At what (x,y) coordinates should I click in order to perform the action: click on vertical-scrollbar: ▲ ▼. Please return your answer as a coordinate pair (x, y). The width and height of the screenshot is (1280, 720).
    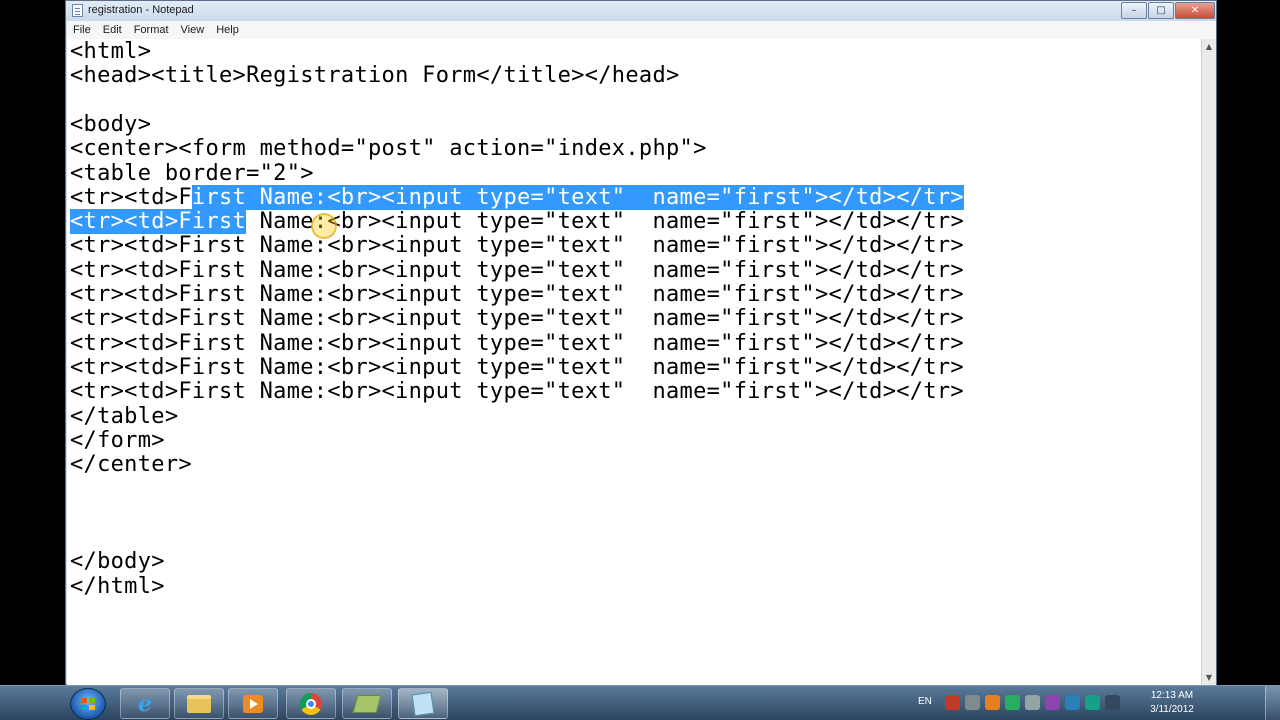
    Looking at the image, I should click on (1208, 362).